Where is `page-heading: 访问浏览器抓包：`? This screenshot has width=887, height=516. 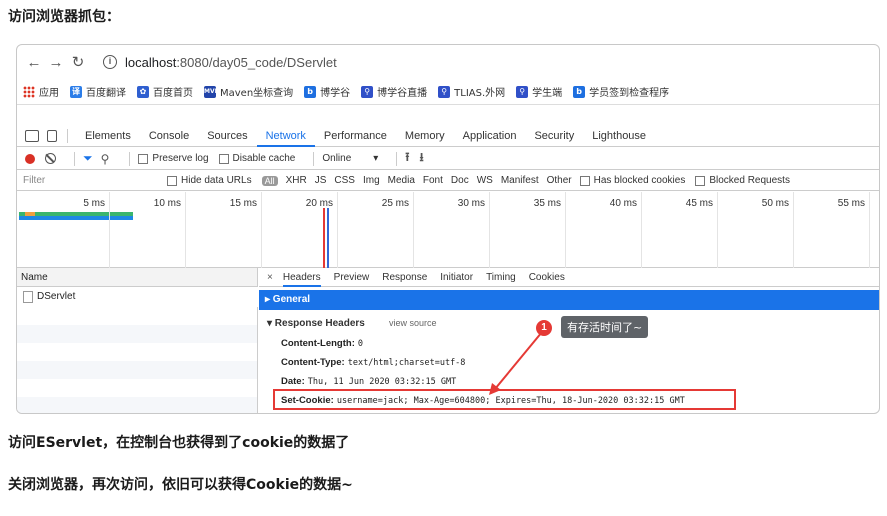
page-heading: 访问浏览器抓包： is located at coordinates (64, 17).